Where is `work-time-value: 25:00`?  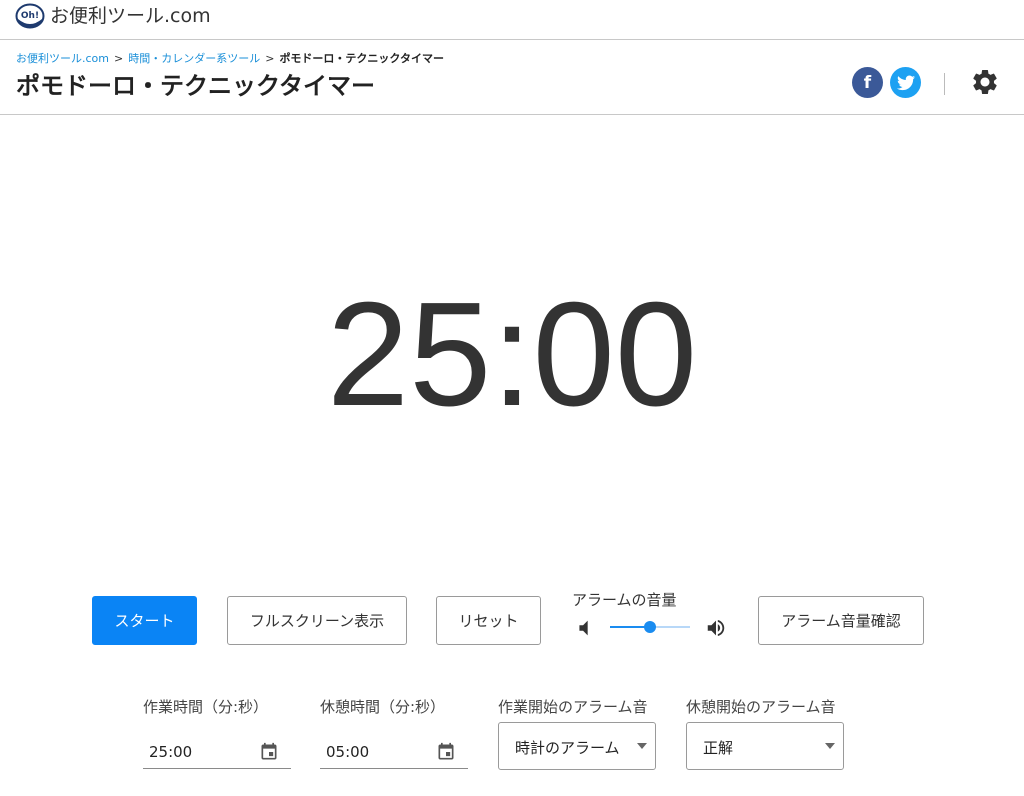
work-time-value: 25:00 is located at coordinates (171, 751).